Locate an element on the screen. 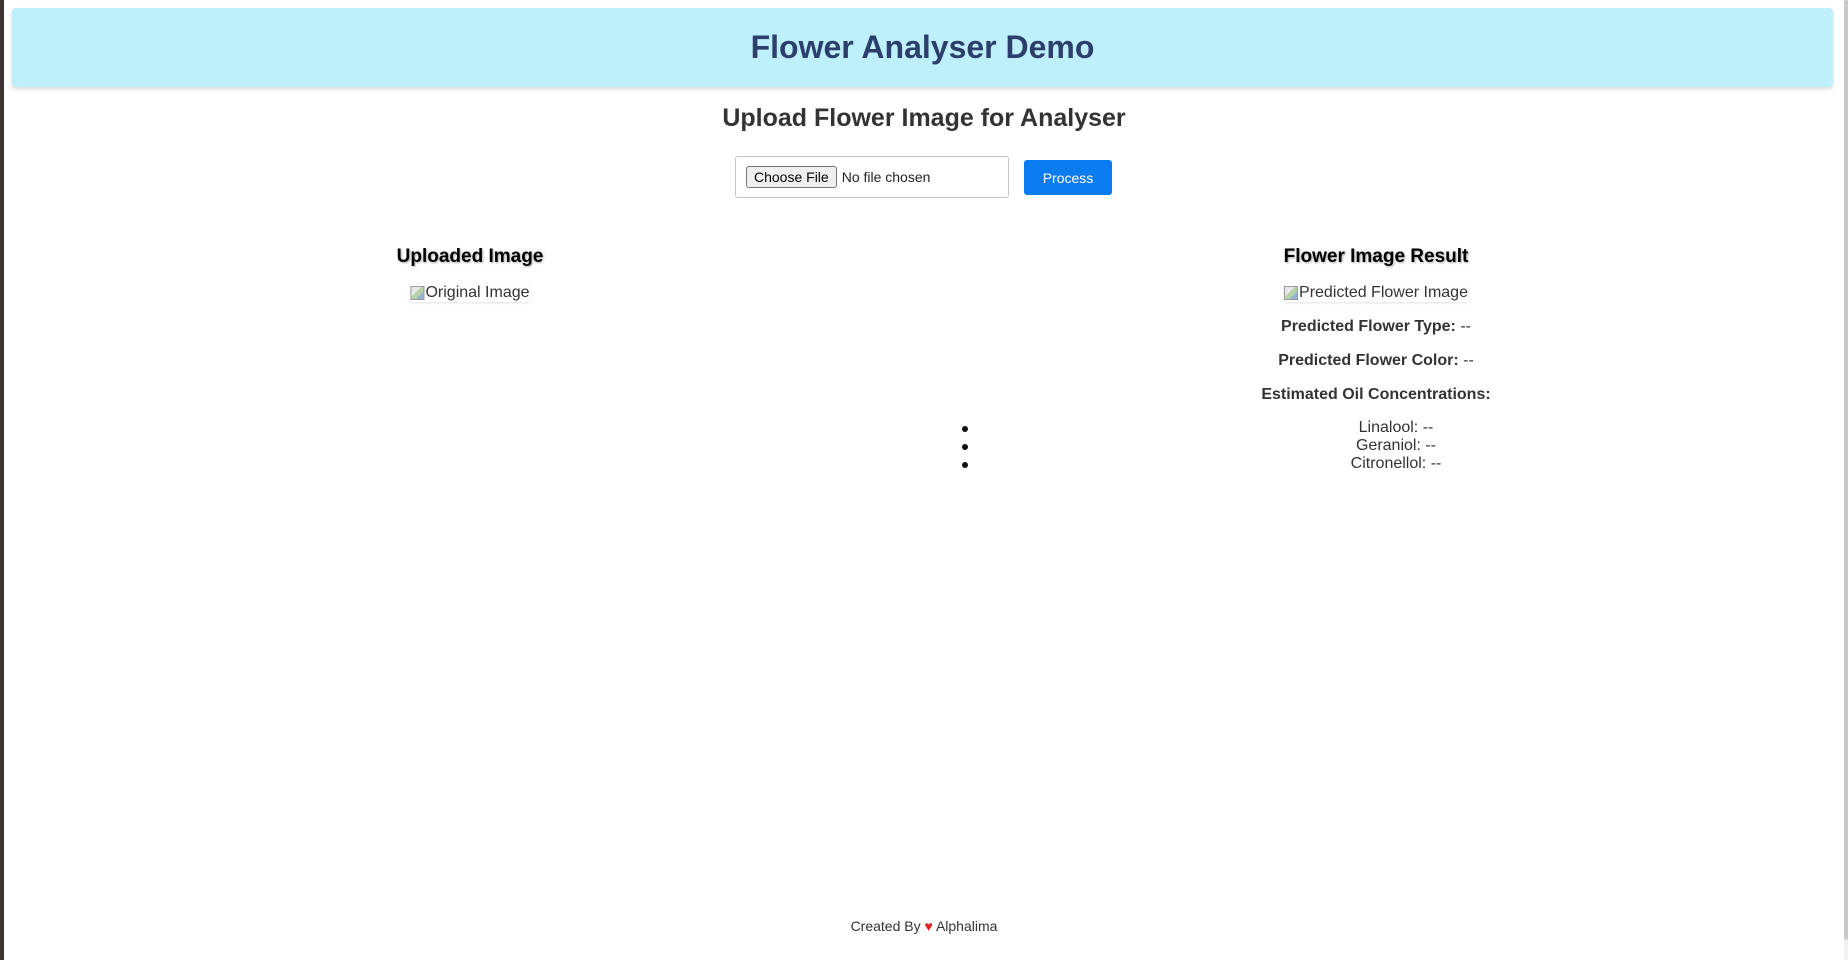  footer: Created By ♥ Alphalima is located at coordinates (924, 926).